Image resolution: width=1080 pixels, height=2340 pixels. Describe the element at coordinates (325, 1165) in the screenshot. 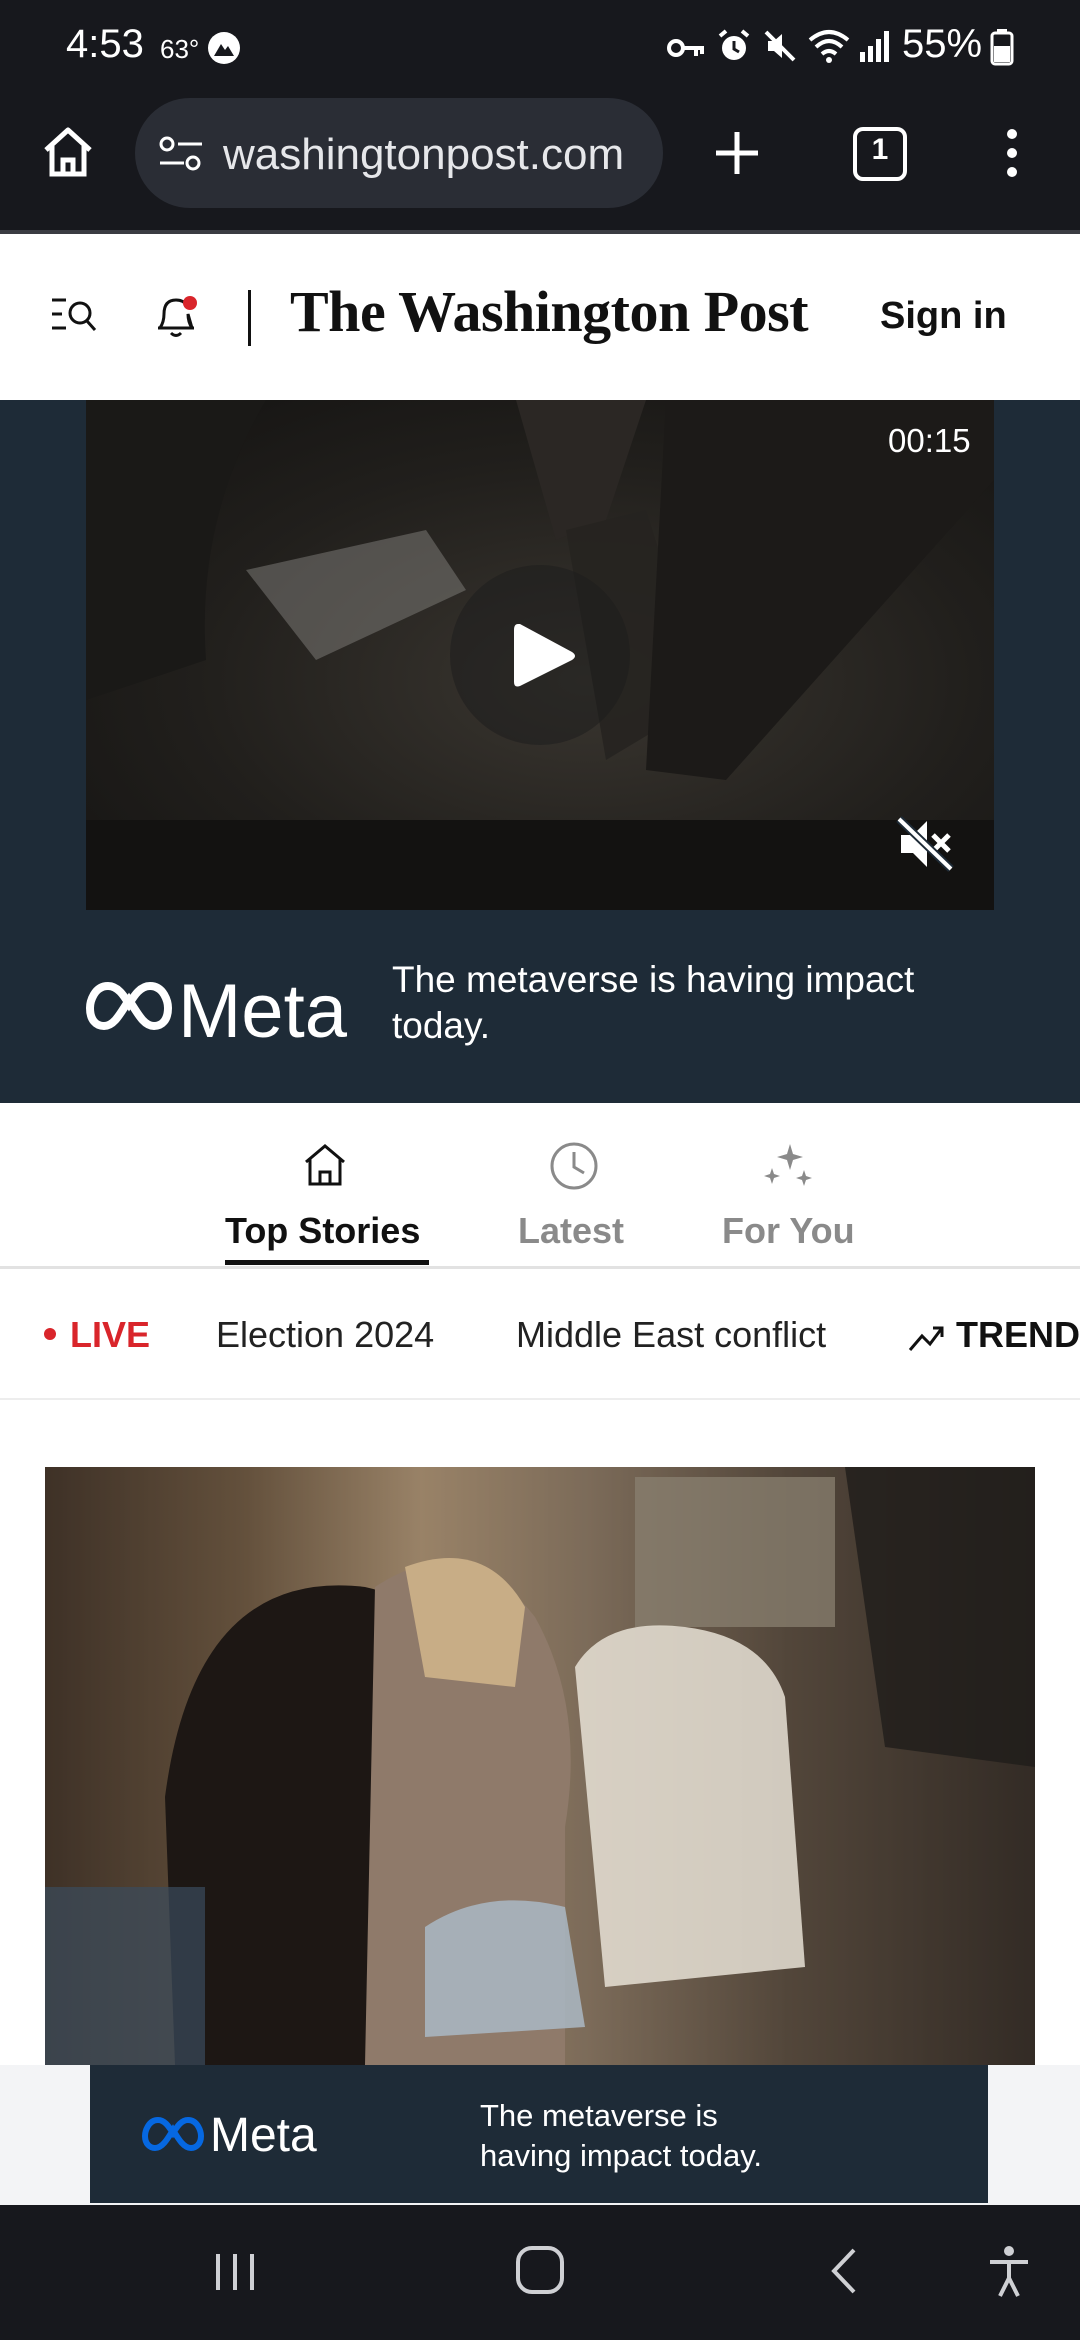

I see `home-outline-icon` at that location.